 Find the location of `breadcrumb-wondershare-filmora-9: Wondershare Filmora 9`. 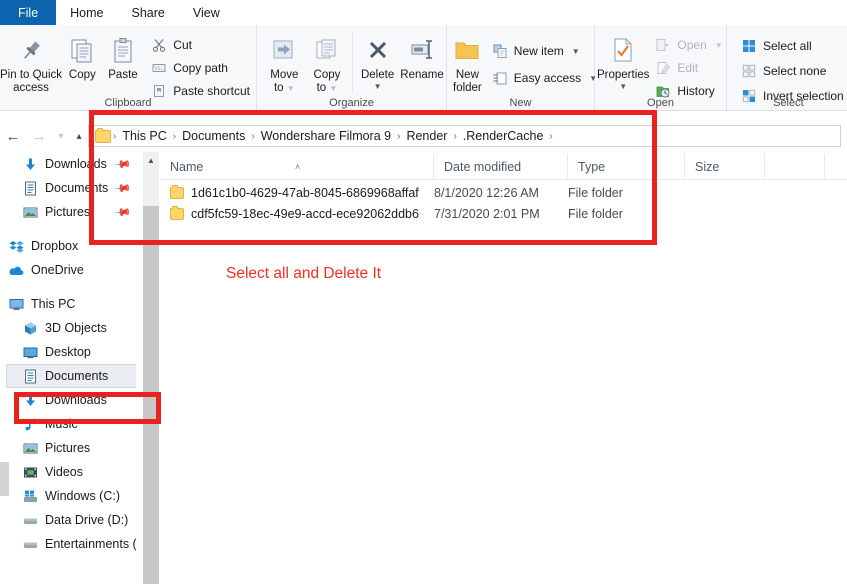

breadcrumb-wondershare-filmora-9: Wondershare Filmora 9 is located at coordinates (326, 136).